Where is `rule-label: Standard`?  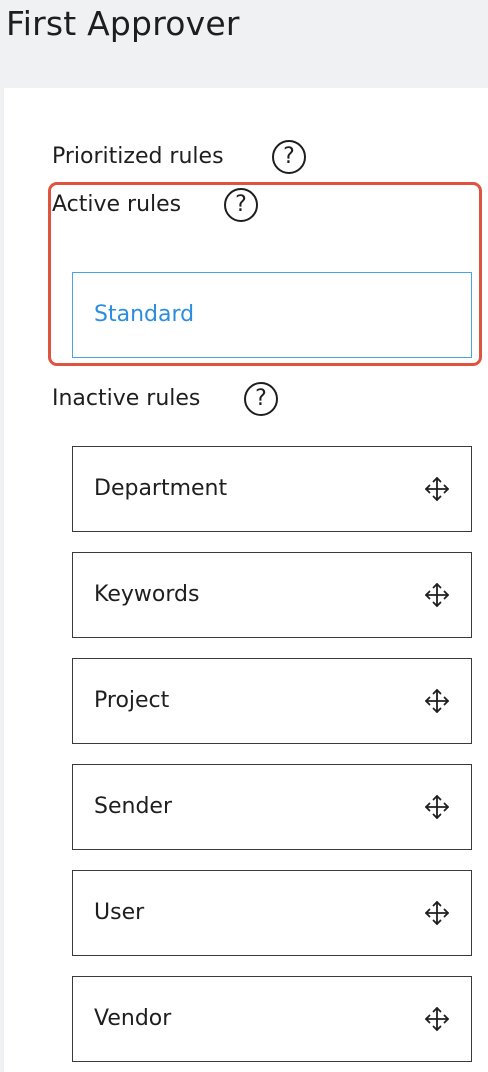 rule-label: Standard is located at coordinates (144, 314).